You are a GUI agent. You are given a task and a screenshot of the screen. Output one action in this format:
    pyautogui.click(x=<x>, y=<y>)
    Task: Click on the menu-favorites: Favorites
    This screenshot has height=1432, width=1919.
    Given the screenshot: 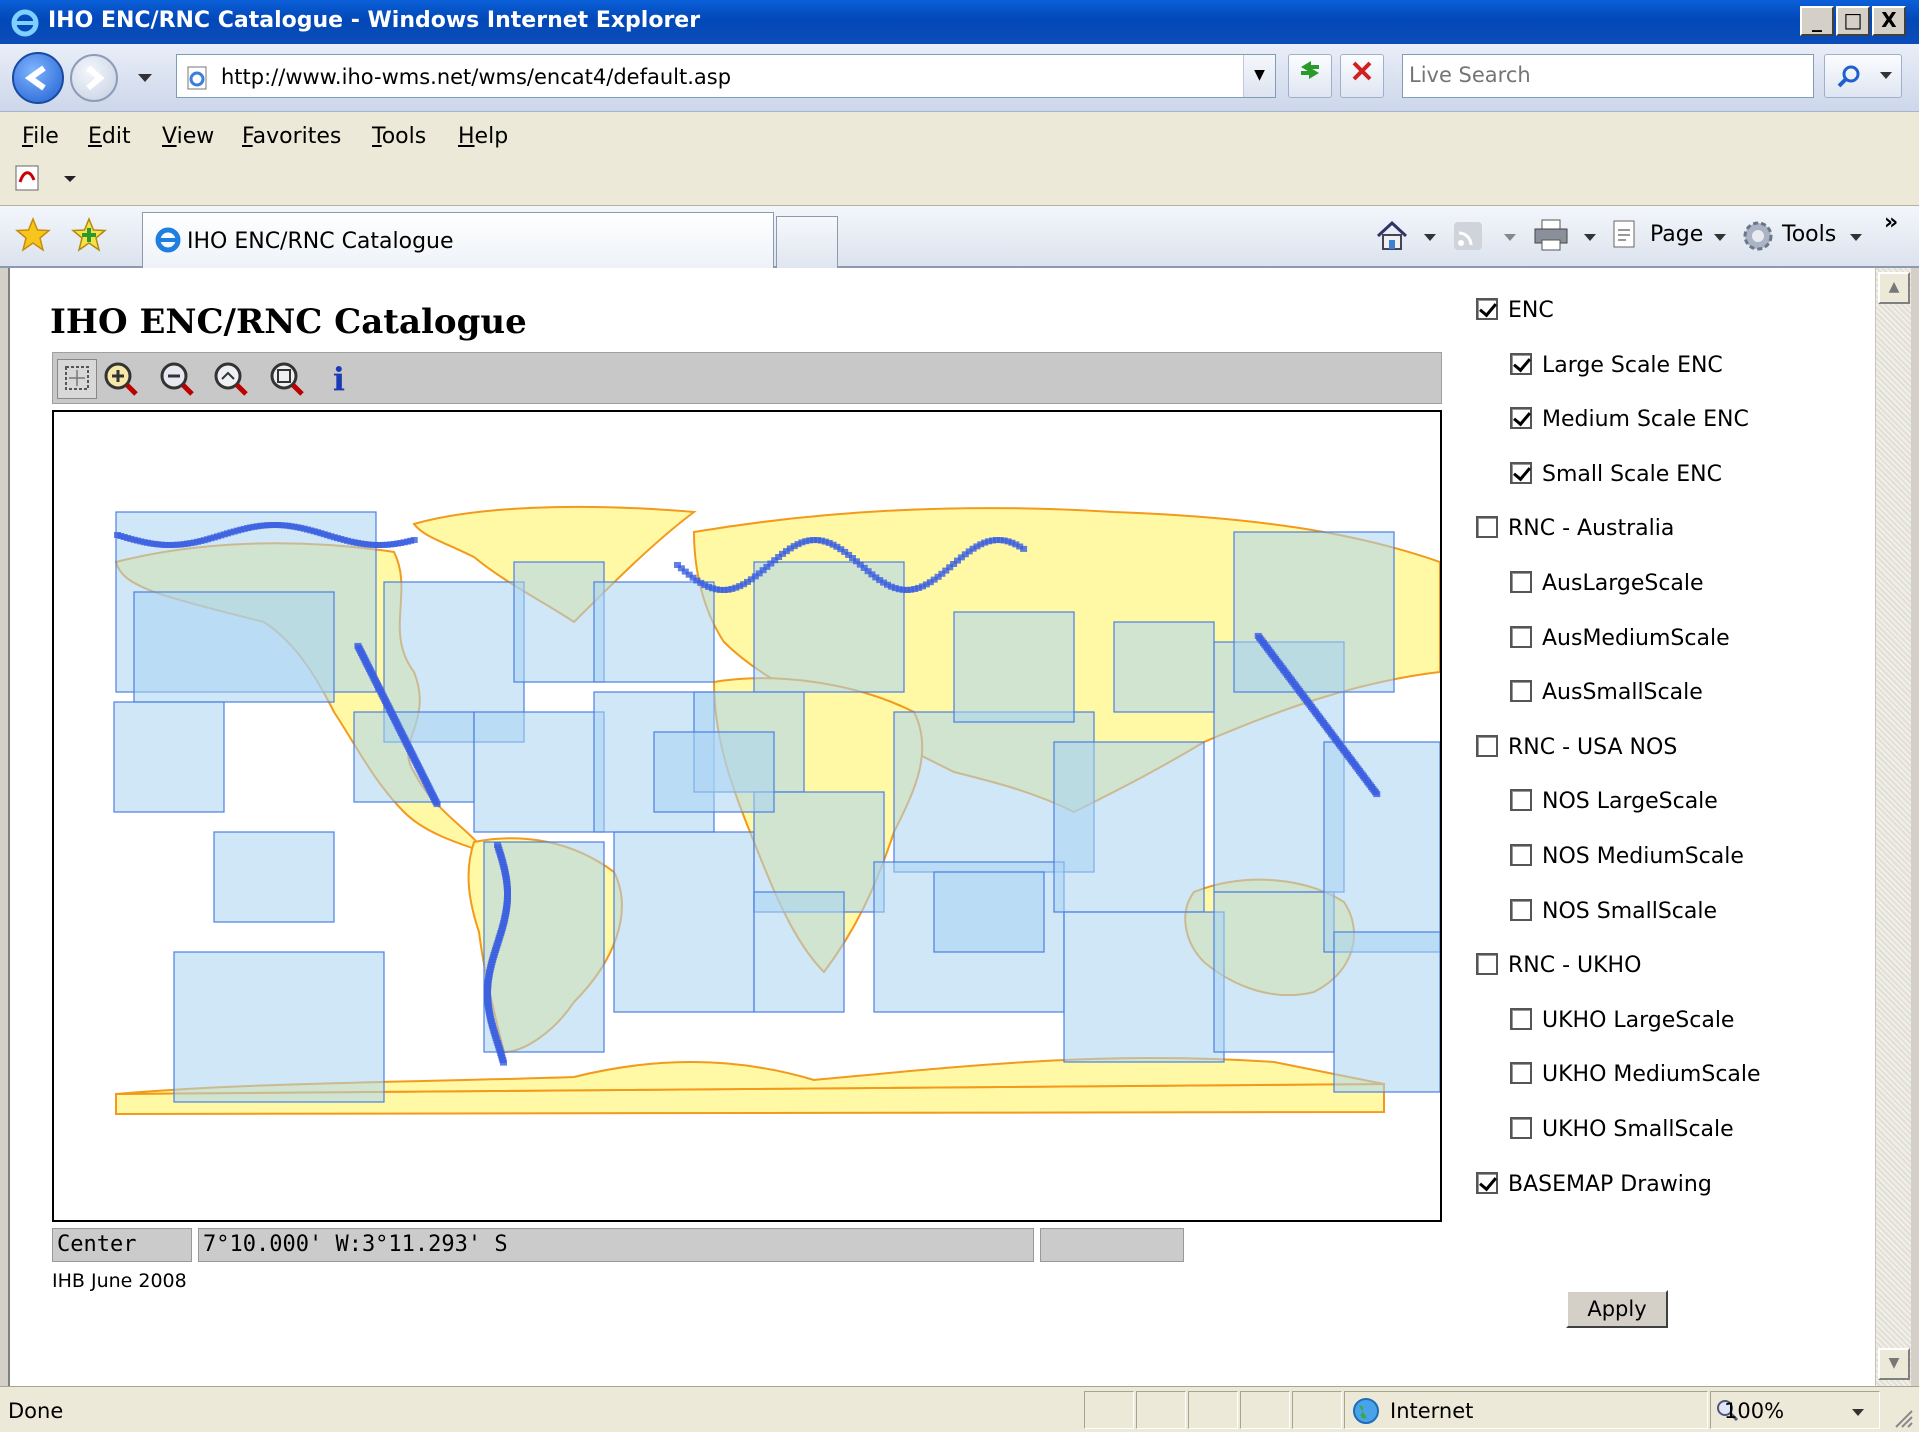 What is the action you would take?
    pyautogui.click(x=291, y=136)
    